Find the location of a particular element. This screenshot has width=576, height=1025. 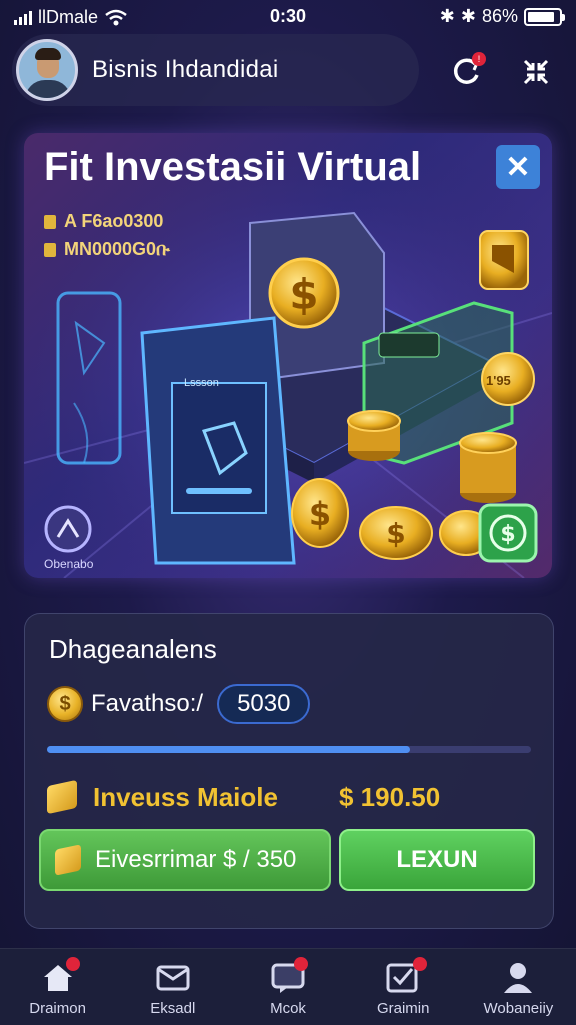

nav-item-tasks: Graimin is located at coordinates (403, 987).